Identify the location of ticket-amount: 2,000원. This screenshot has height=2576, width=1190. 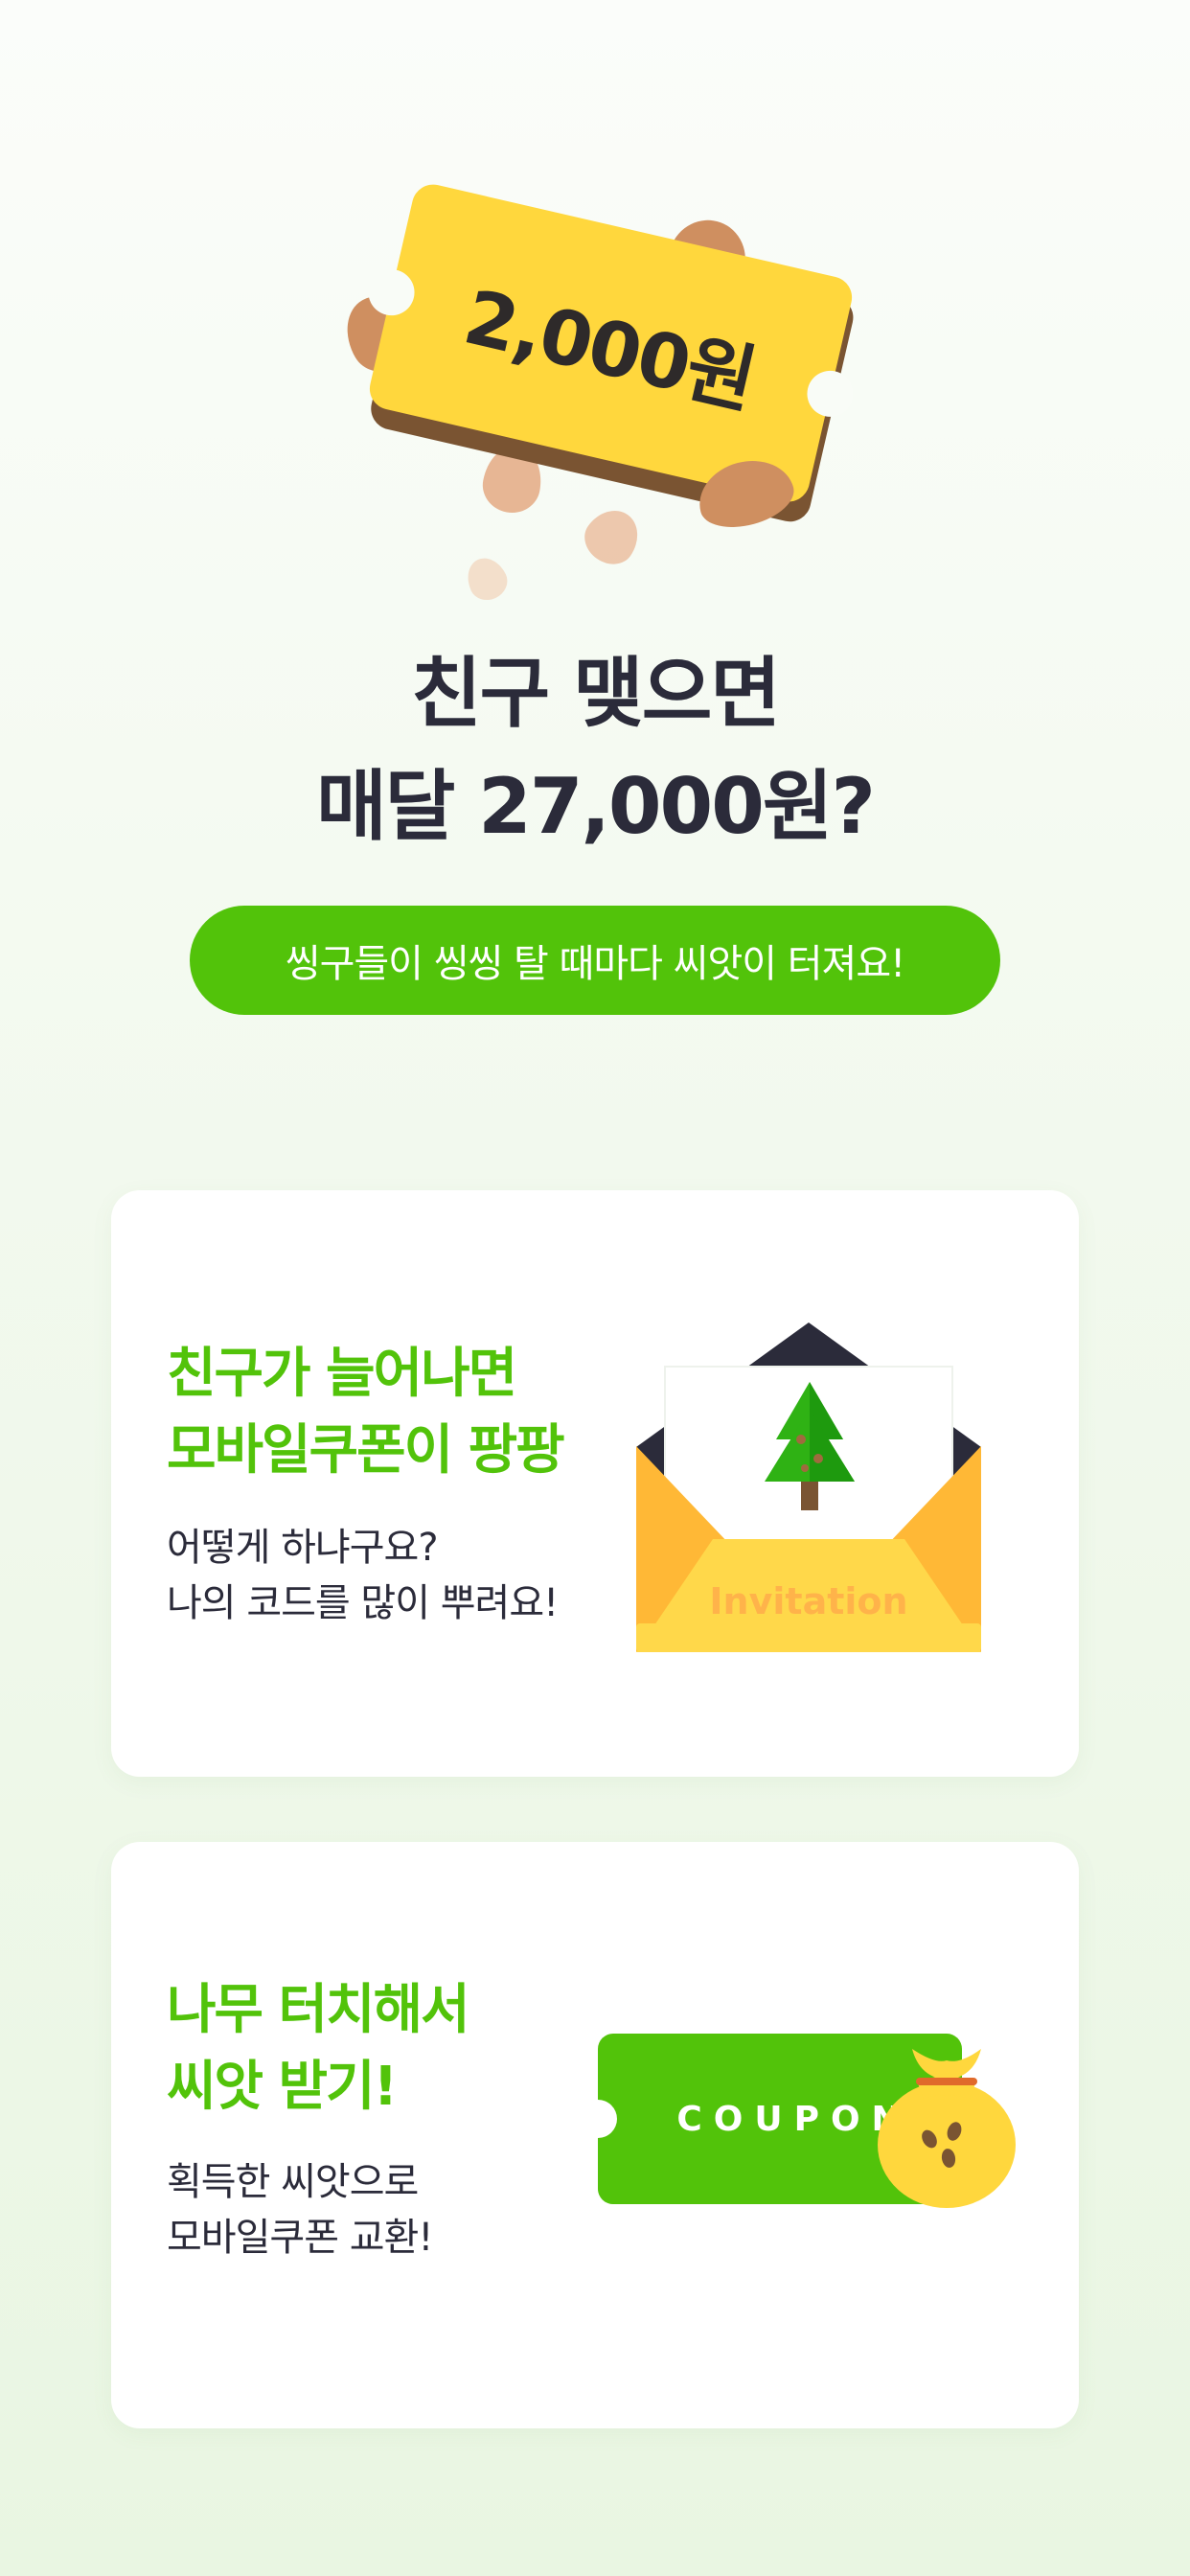
(609, 350).